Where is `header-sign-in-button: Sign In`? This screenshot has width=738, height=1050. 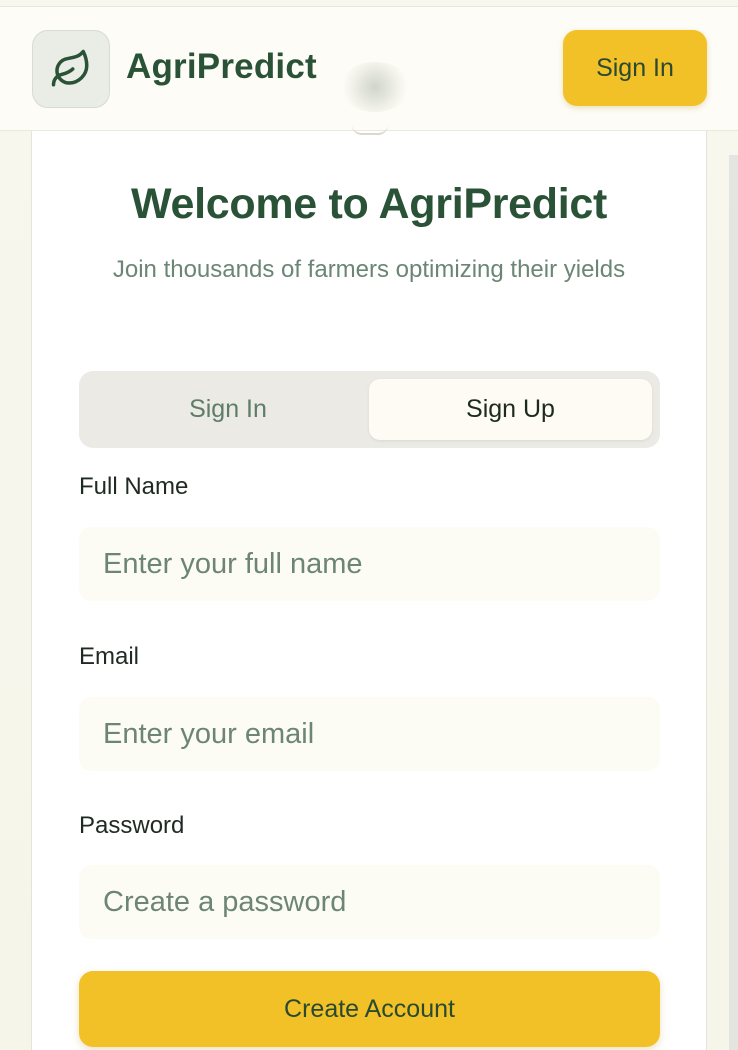
header-sign-in-button: Sign In is located at coordinates (635, 68).